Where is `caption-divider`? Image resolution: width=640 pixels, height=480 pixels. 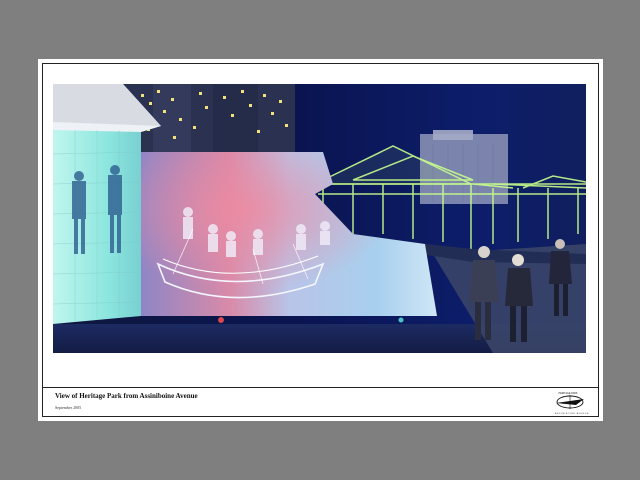 caption-divider is located at coordinates (320, 387).